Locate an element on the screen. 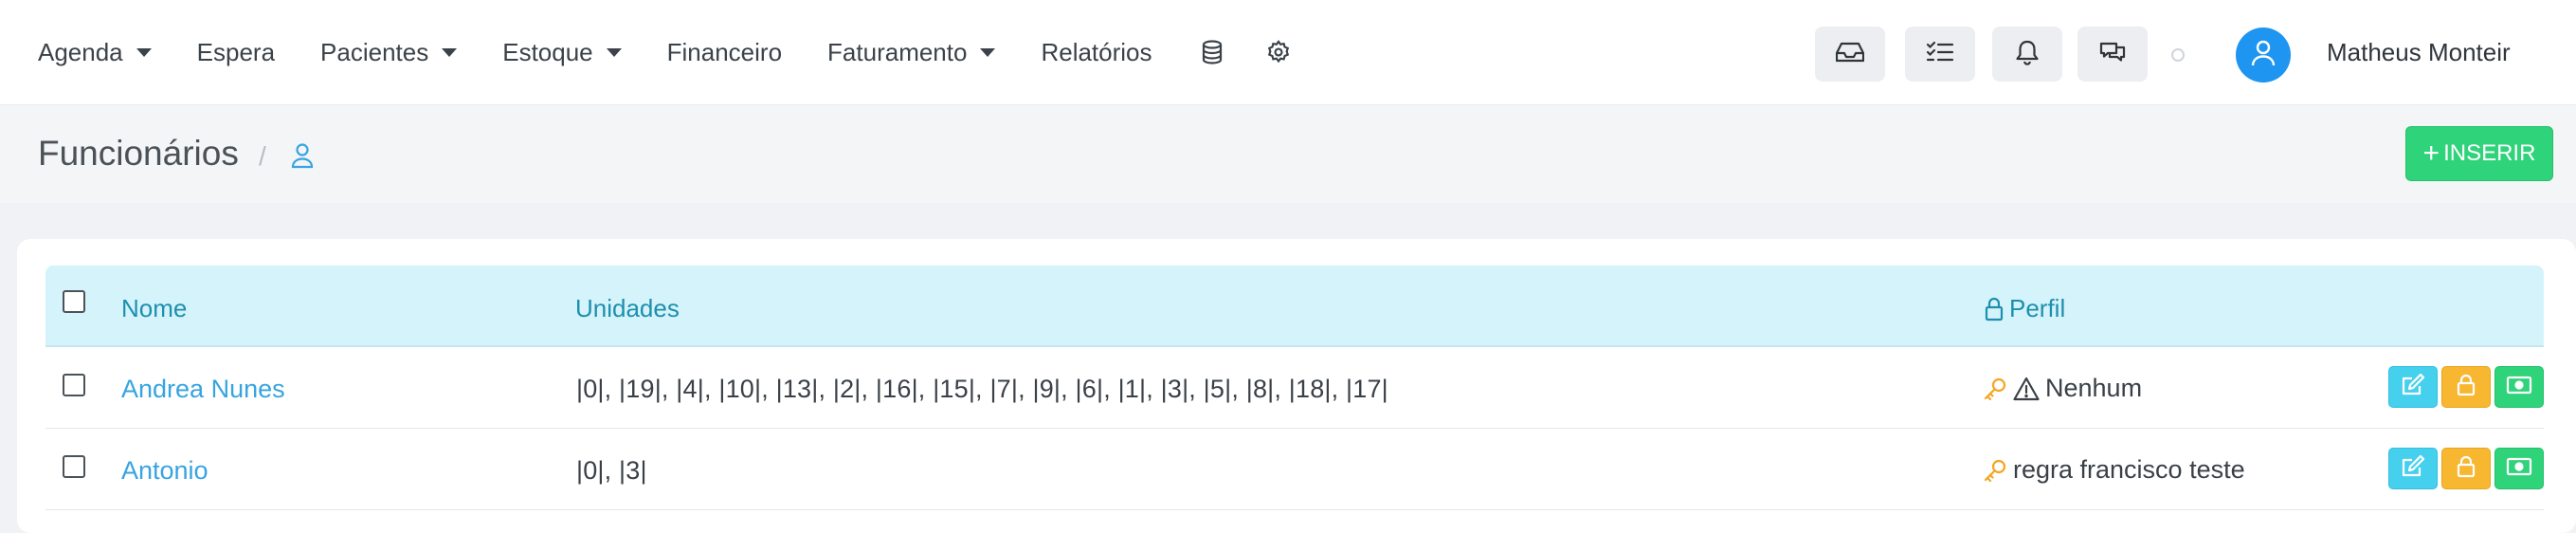 The image size is (2576, 533). column-header-profile: Perfil is located at coordinates (2025, 308).